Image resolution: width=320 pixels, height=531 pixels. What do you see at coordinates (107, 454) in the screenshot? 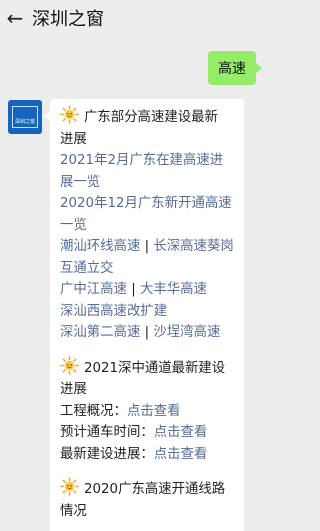
I see `row-label: 最新建设进展：` at bounding box center [107, 454].